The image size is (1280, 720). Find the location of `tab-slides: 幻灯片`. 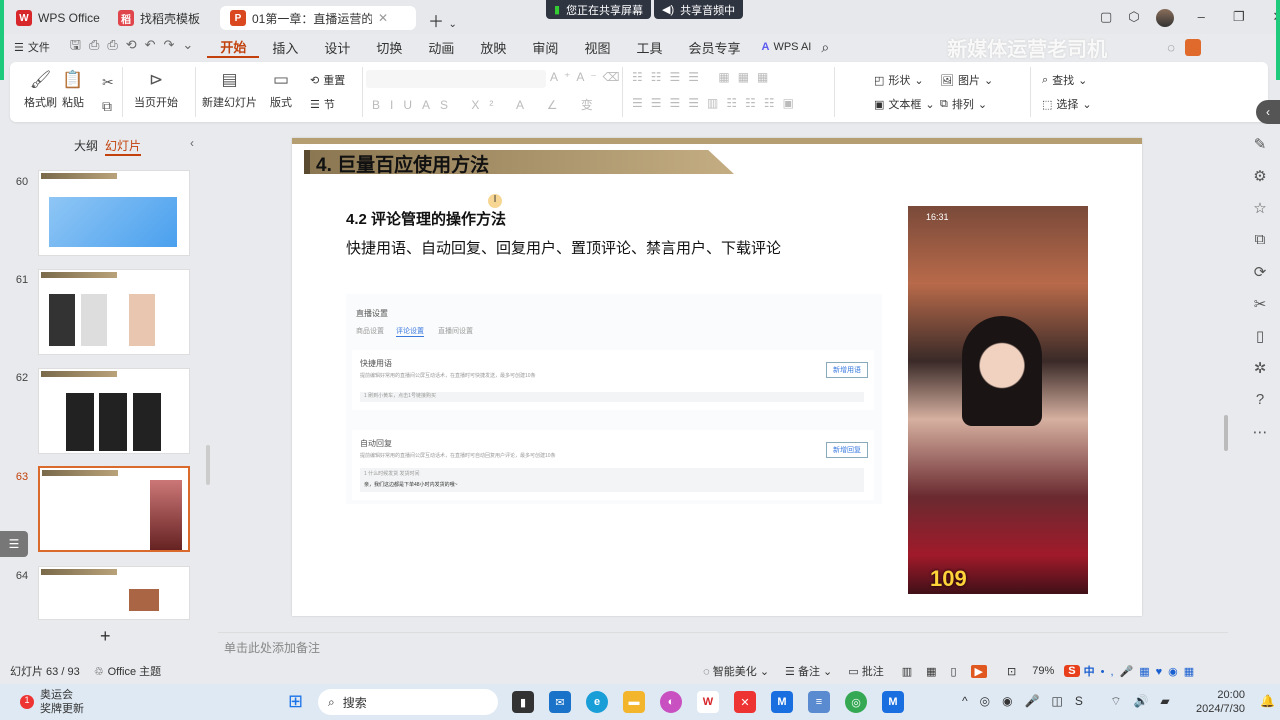

tab-slides: 幻灯片 is located at coordinates (123, 146).